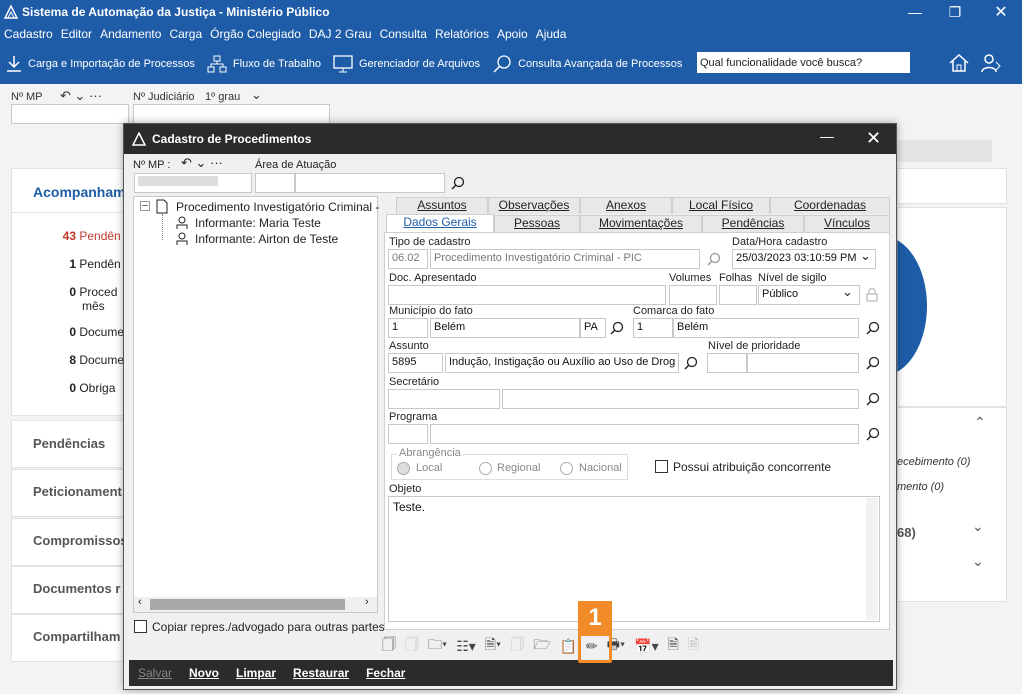 This screenshot has height=694, width=1022. I want to click on home-icon, so click(959, 63).